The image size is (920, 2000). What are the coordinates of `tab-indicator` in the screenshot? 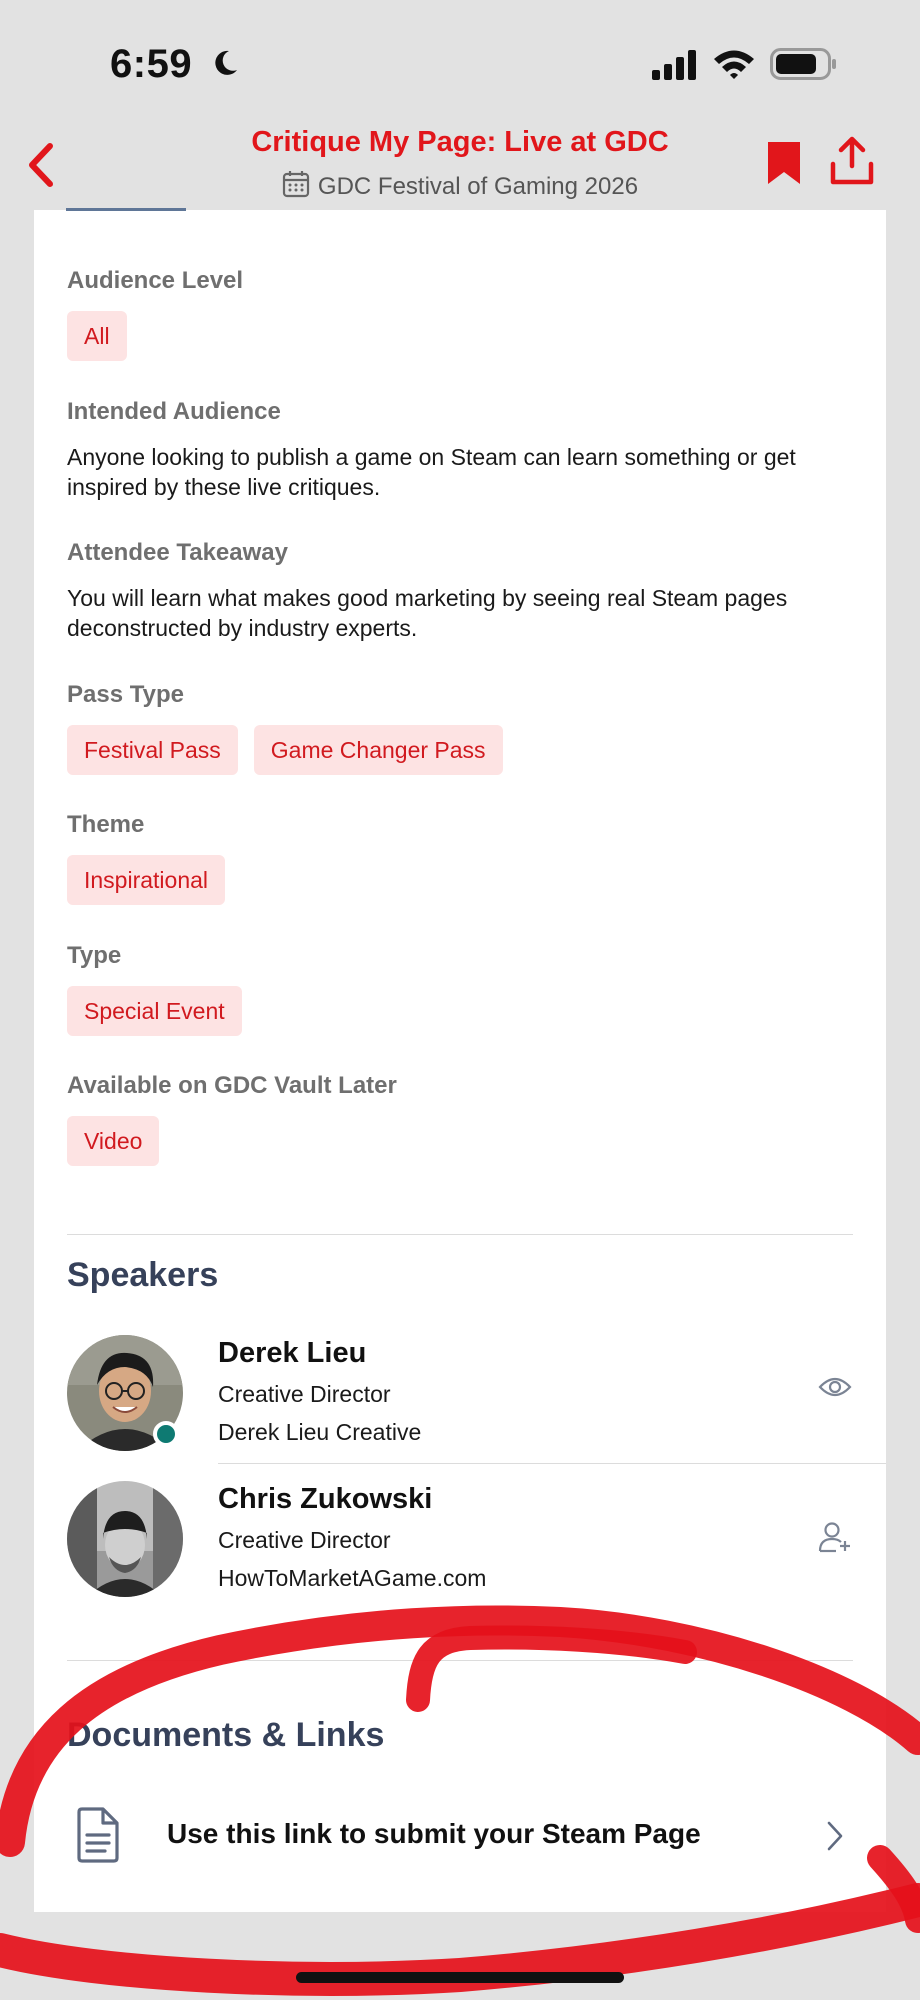 It's located at (126, 209).